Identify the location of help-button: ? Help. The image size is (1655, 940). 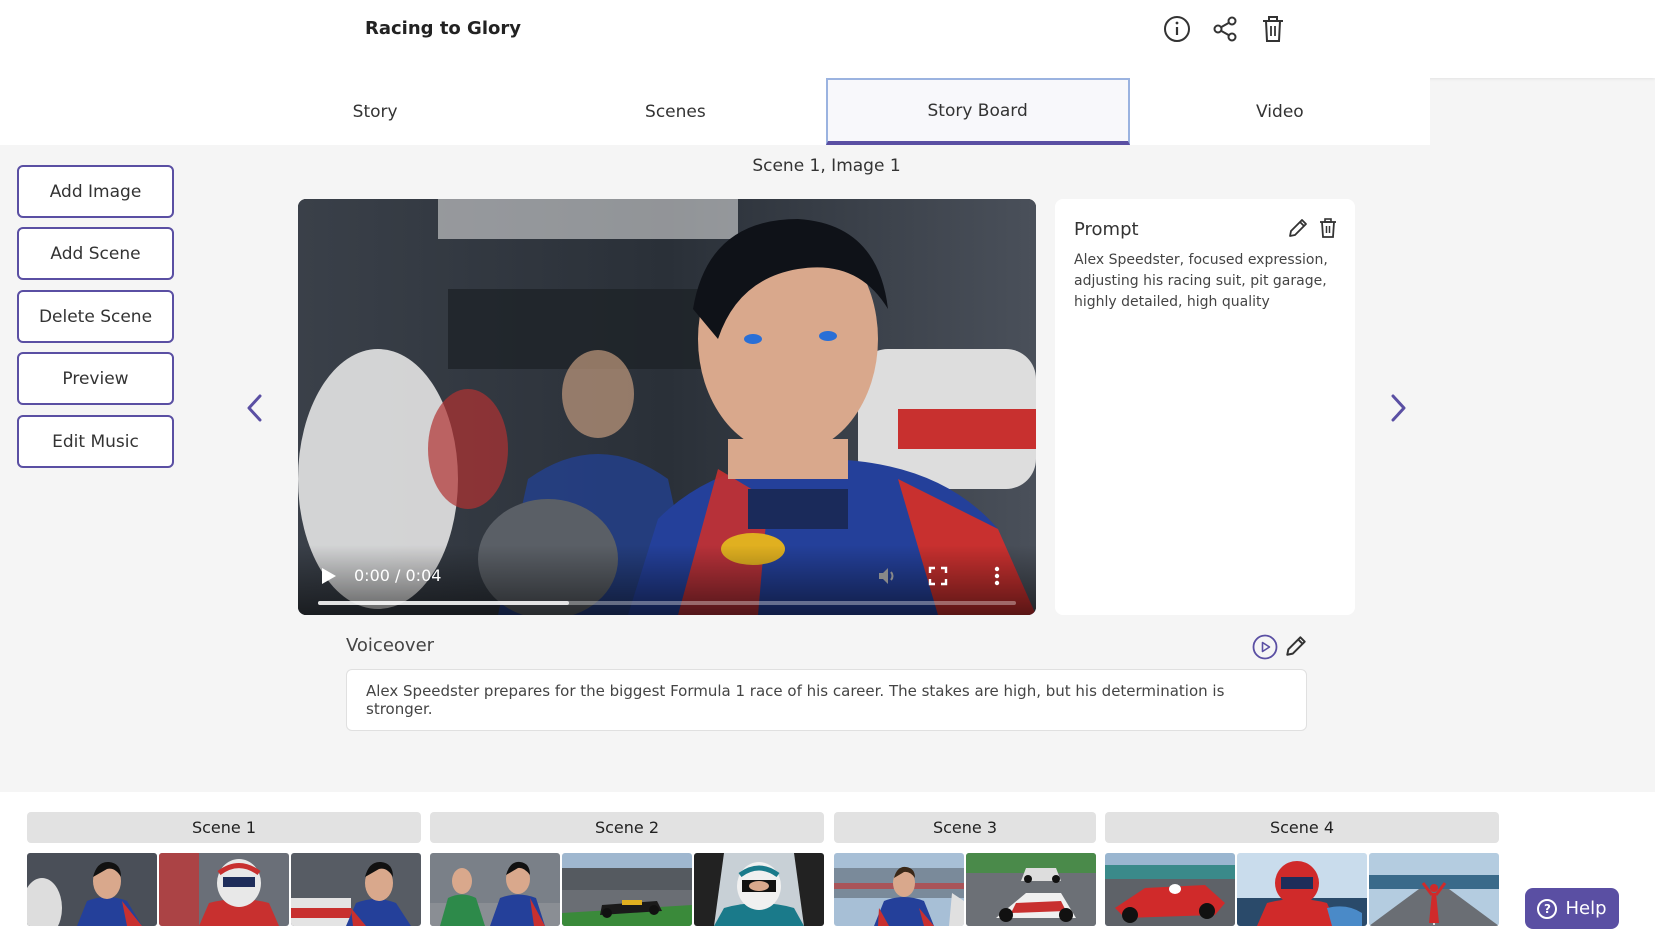
(1572, 908).